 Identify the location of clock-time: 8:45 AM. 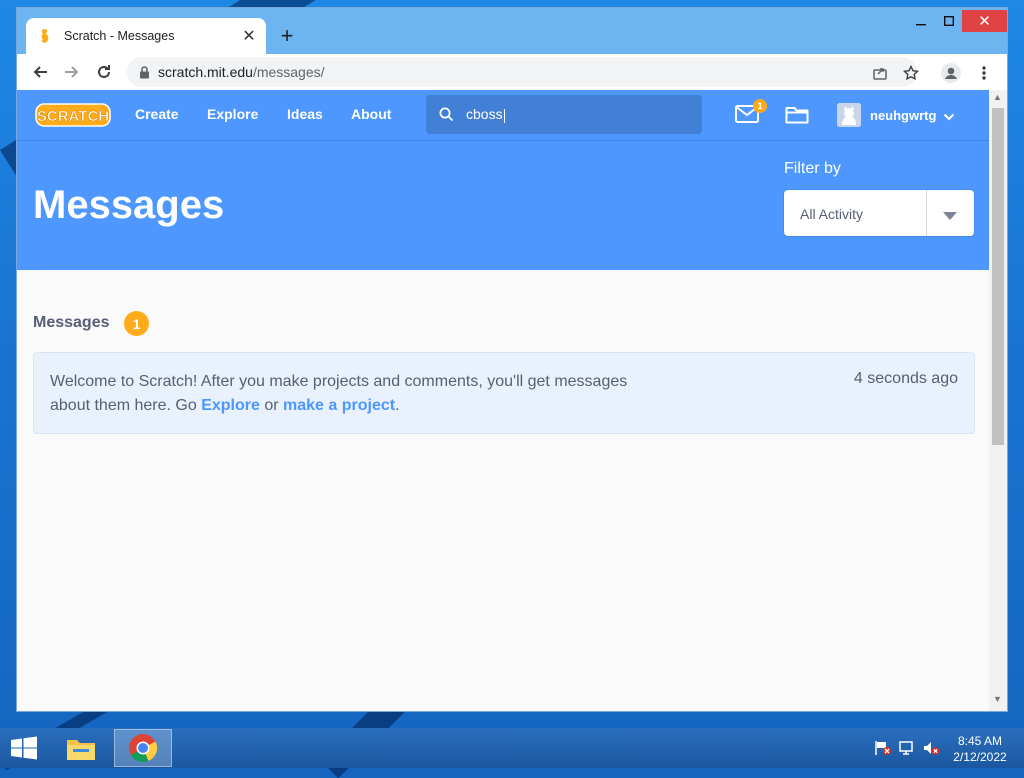
(980, 741).